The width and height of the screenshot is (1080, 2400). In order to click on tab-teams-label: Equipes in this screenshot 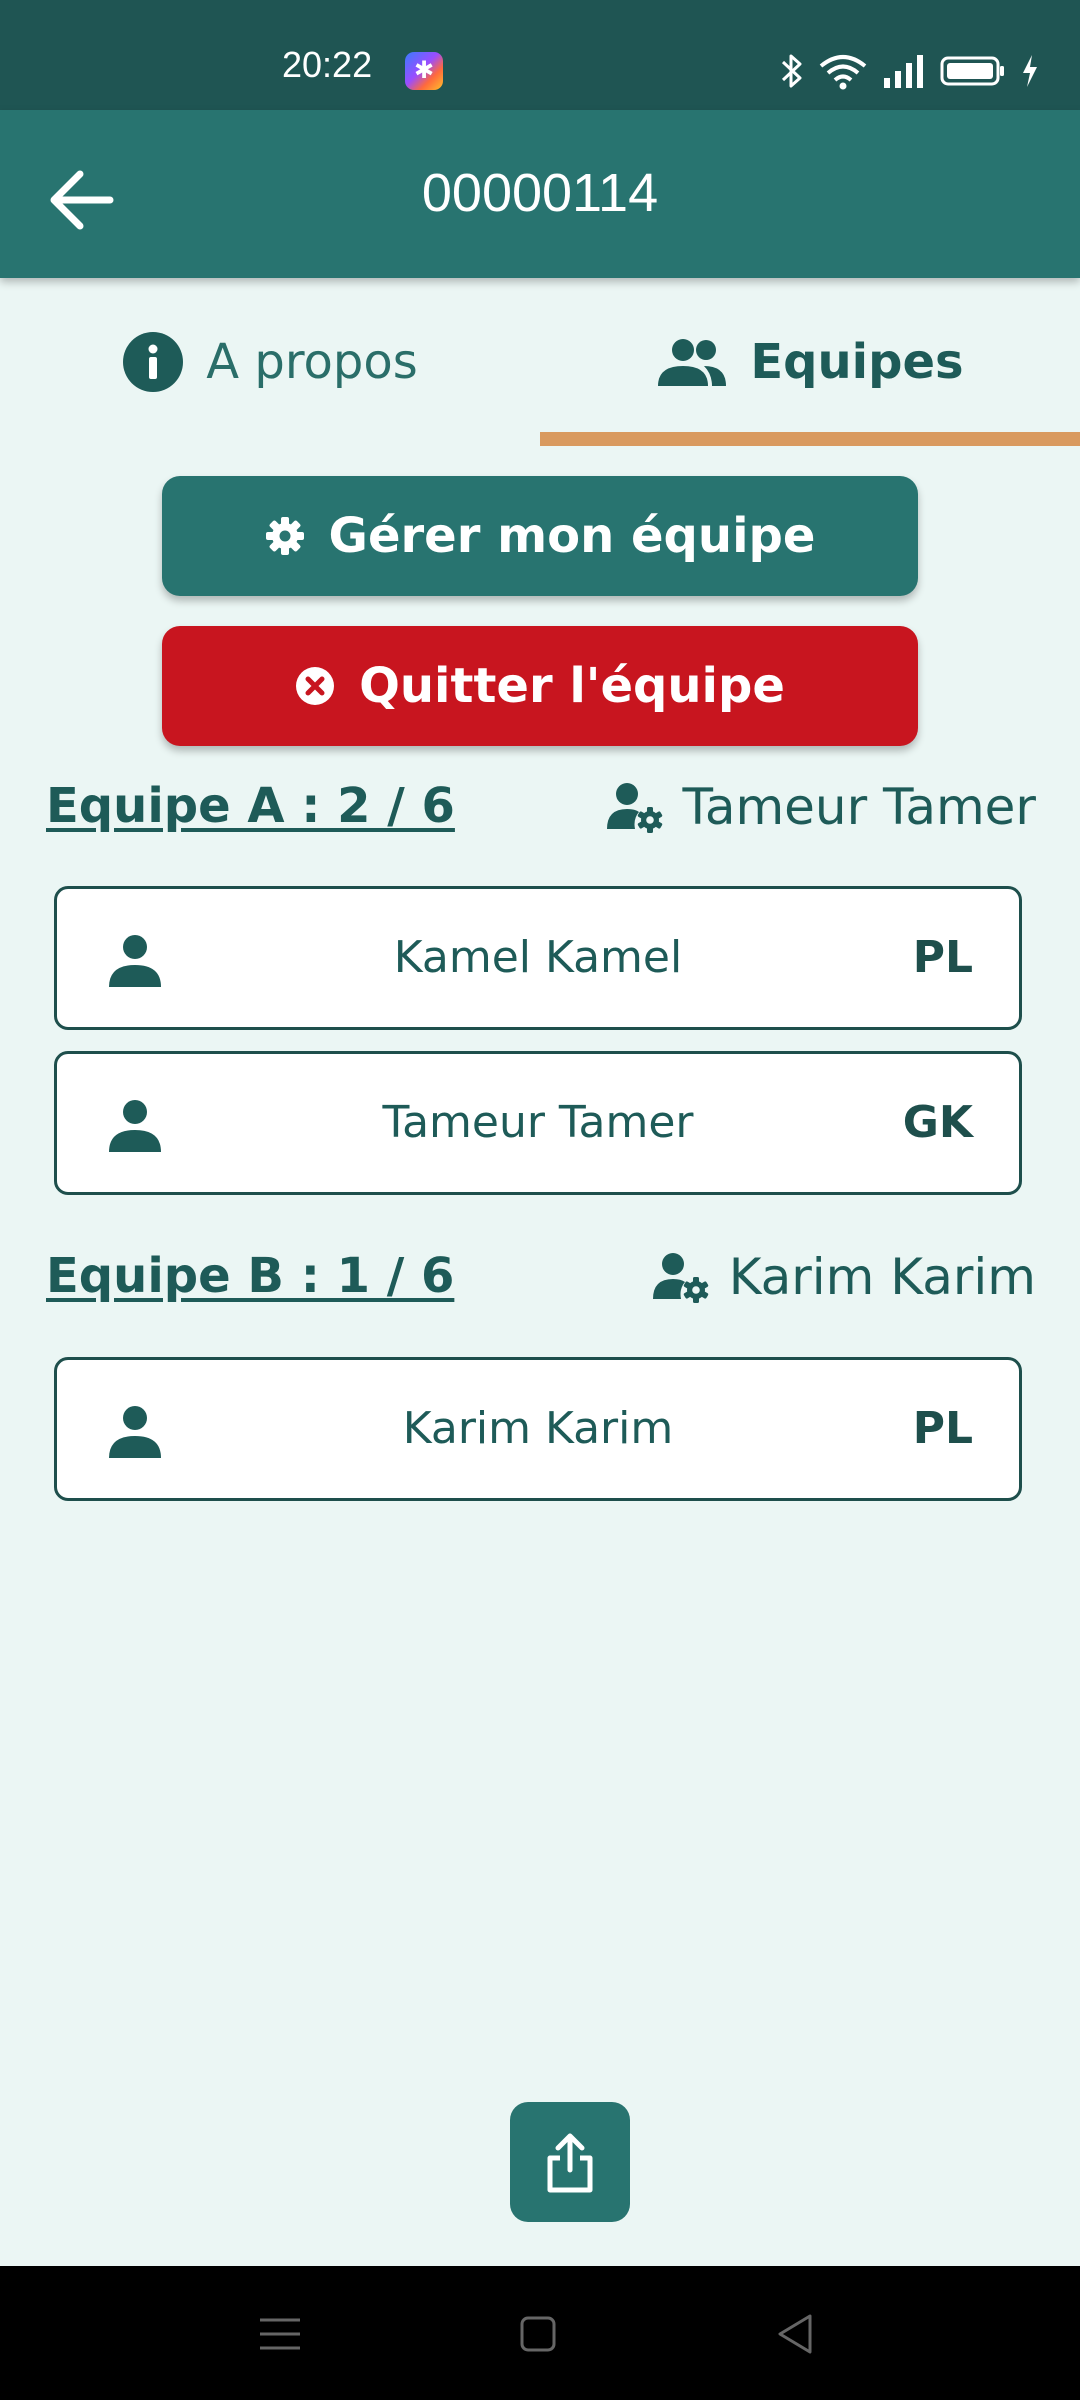, I will do `click(857, 362)`.